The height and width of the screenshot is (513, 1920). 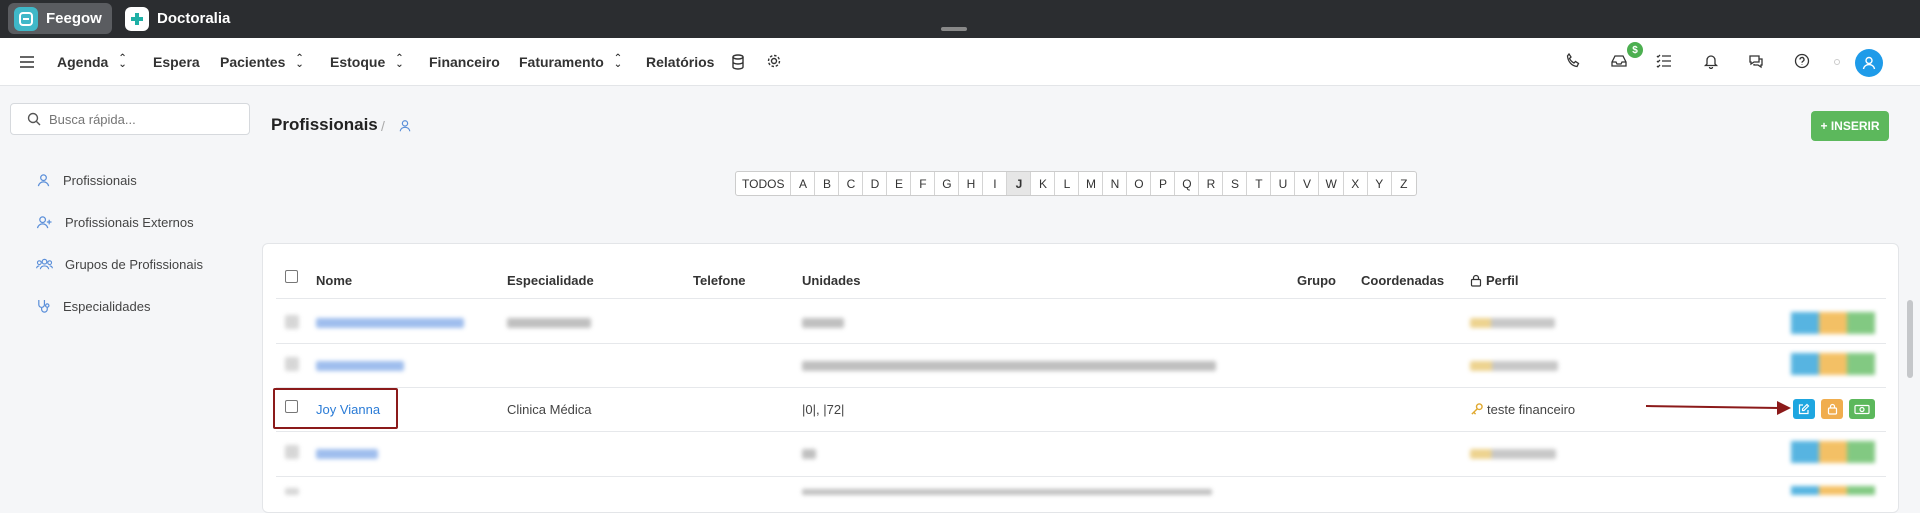 I want to click on nav-label: Financeiro, so click(x=464, y=62).